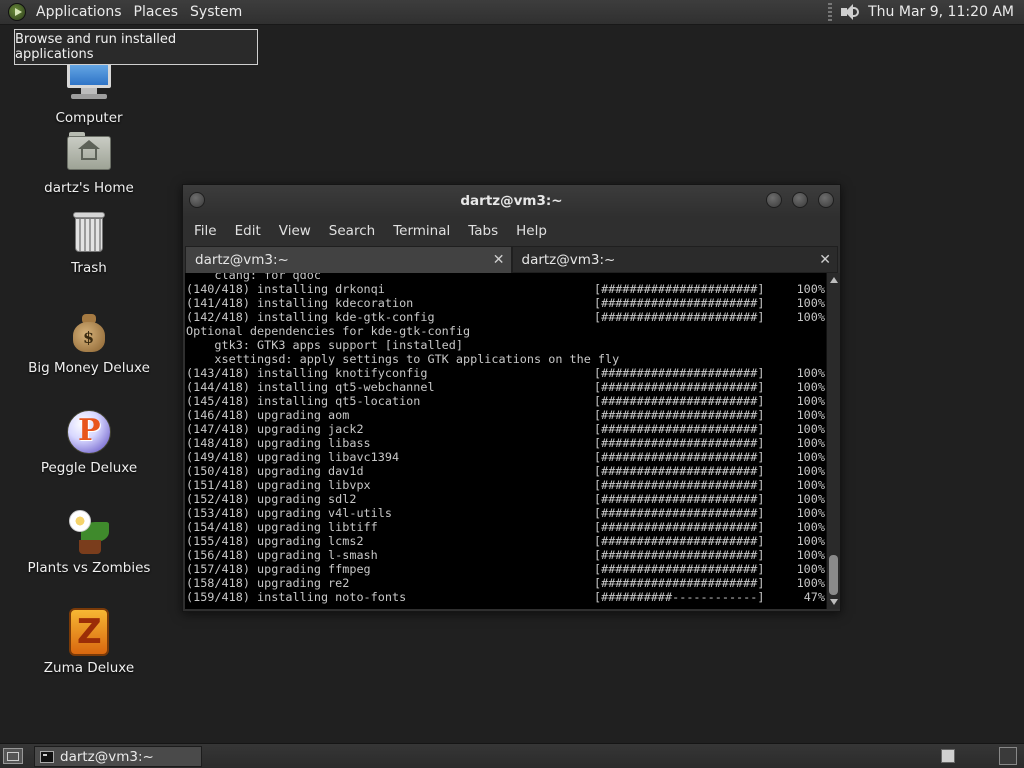 This screenshot has height=768, width=1024. What do you see at coordinates (295, 231) in the screenshot?
I see `menu-view: View` at bounding box center [295, 231].